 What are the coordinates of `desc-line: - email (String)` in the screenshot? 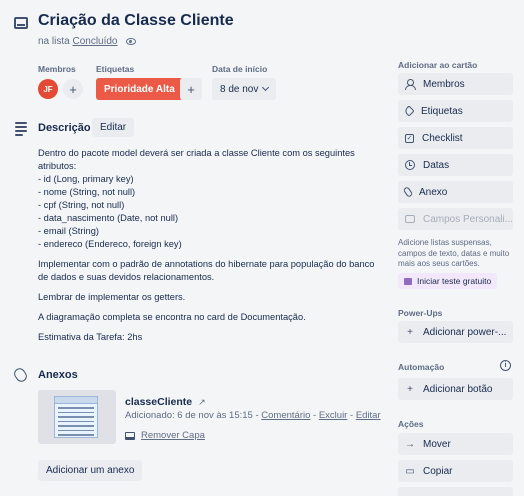 It's located at (68, 231).